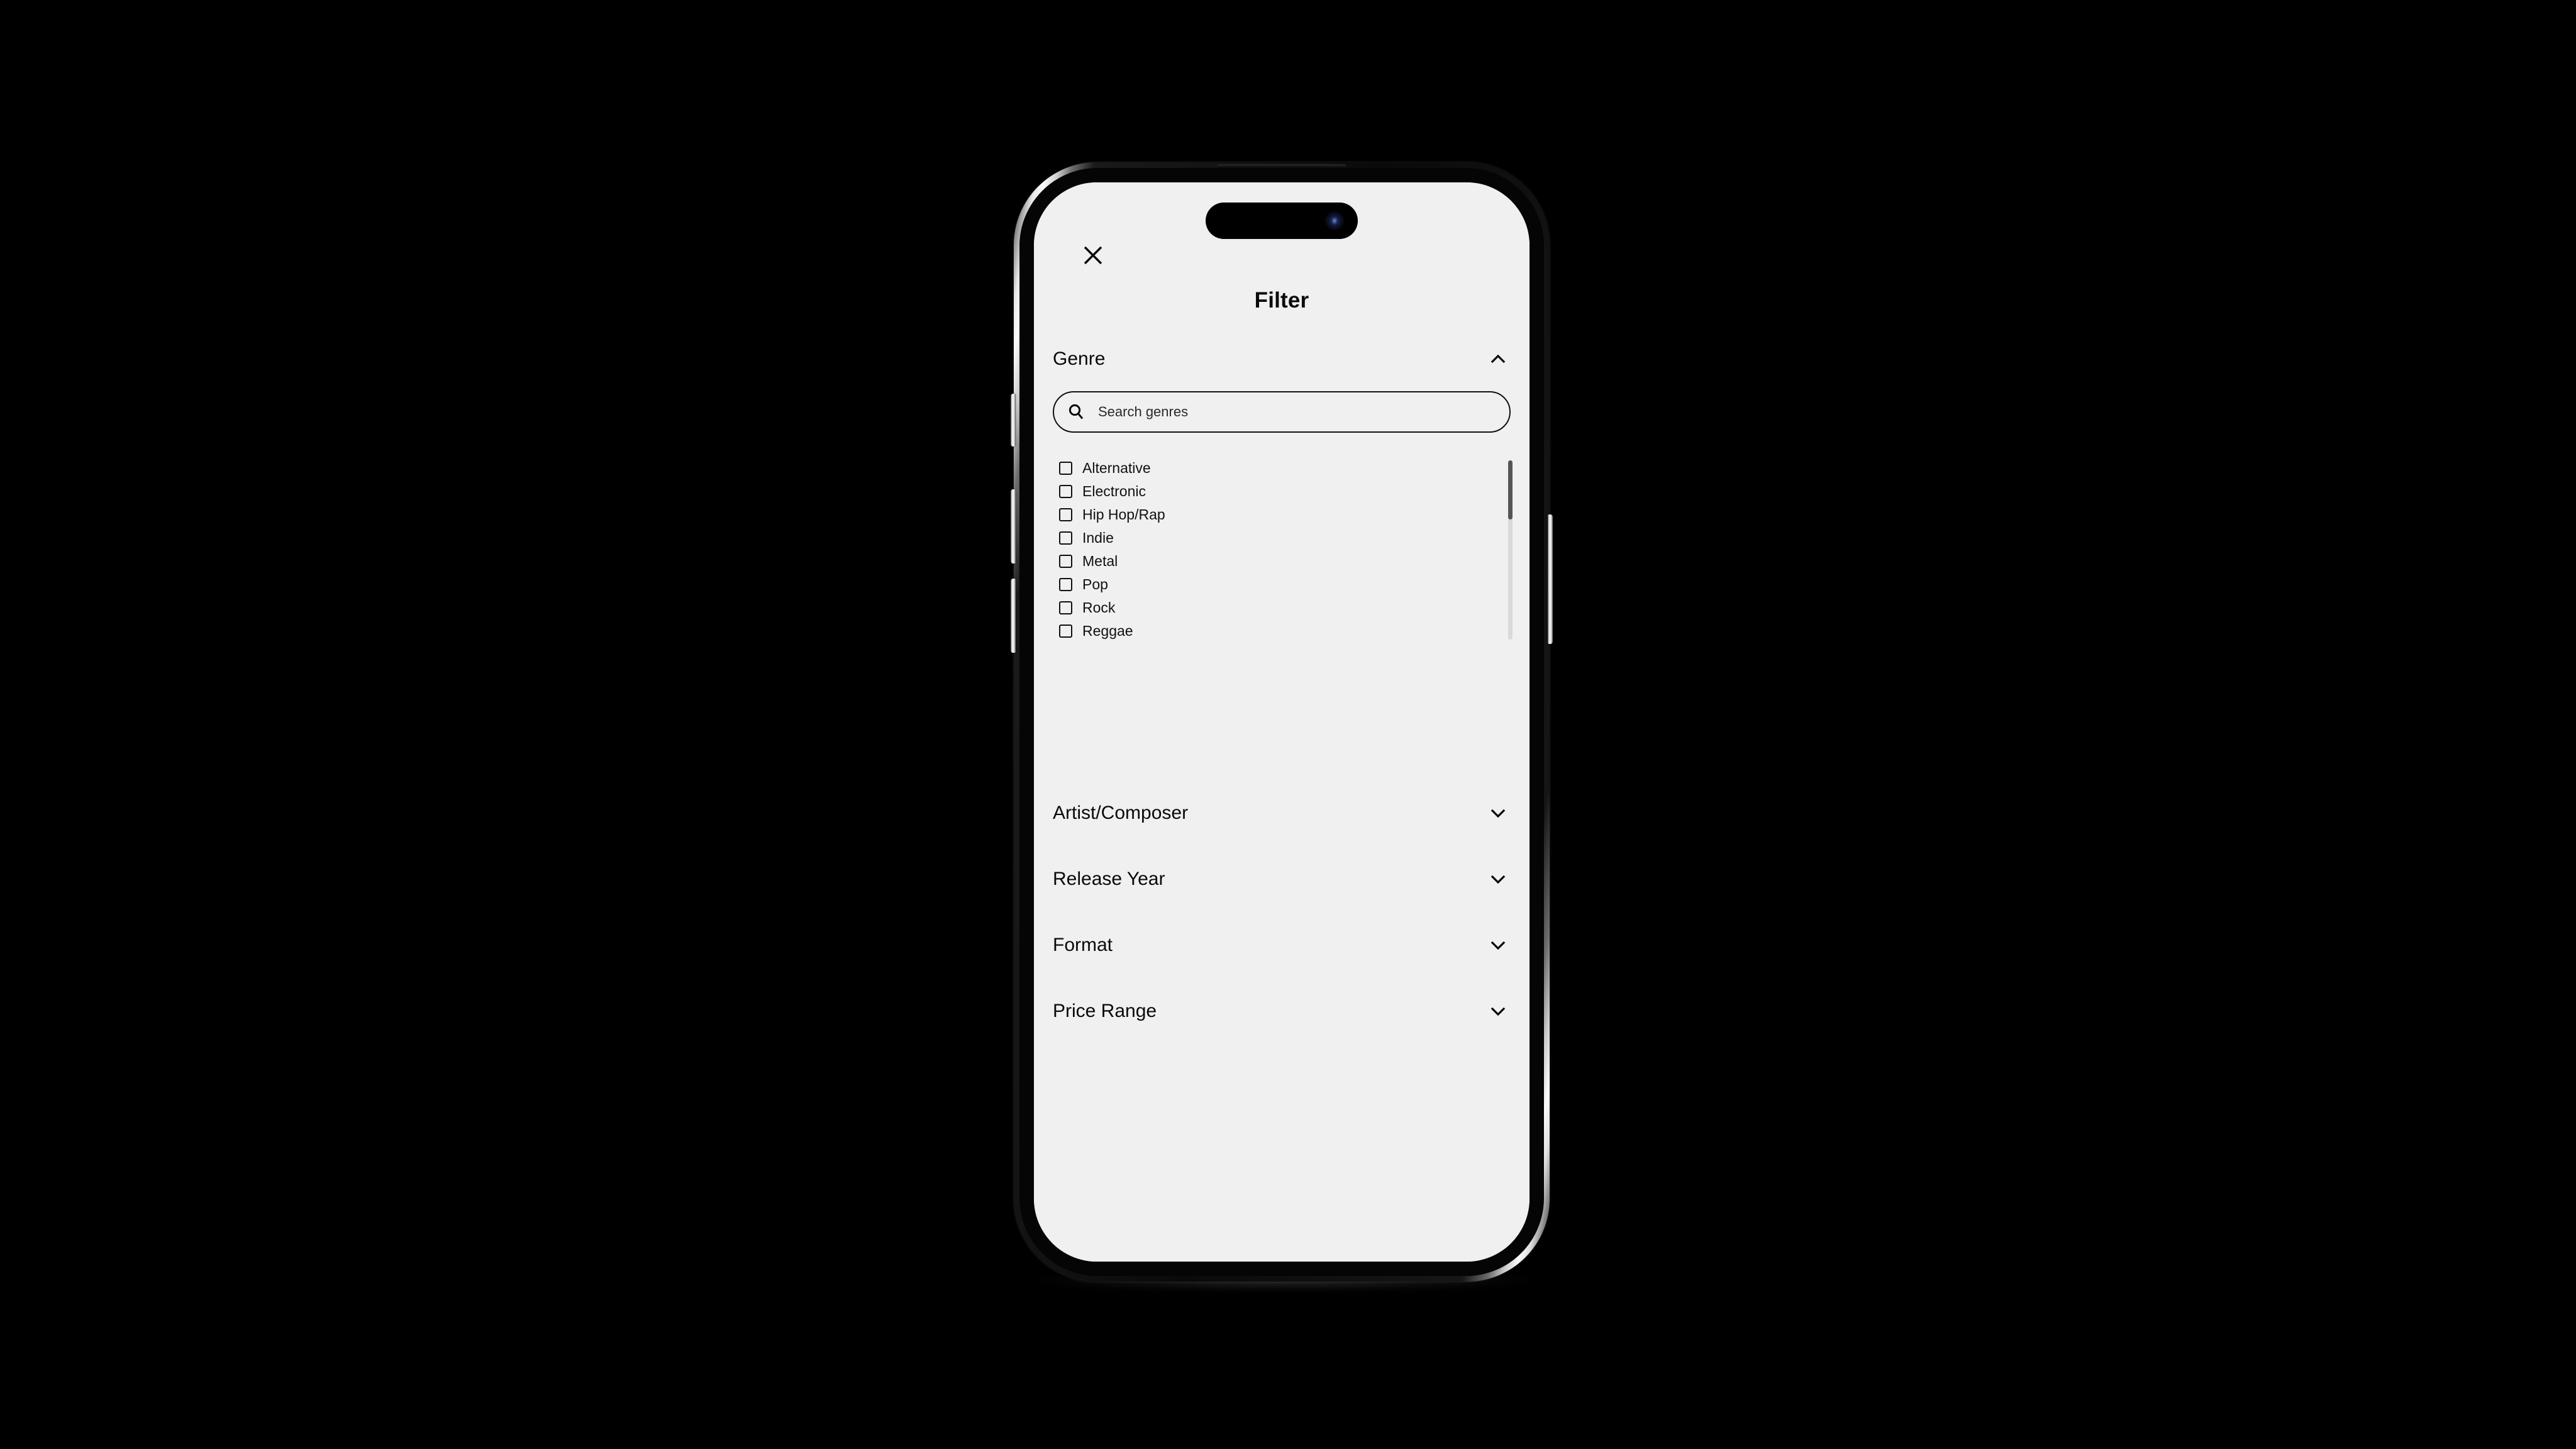 This screenshot has height=1449, width=2576. I want to click on genre-list-item: Alternative, so click(1282, 468).